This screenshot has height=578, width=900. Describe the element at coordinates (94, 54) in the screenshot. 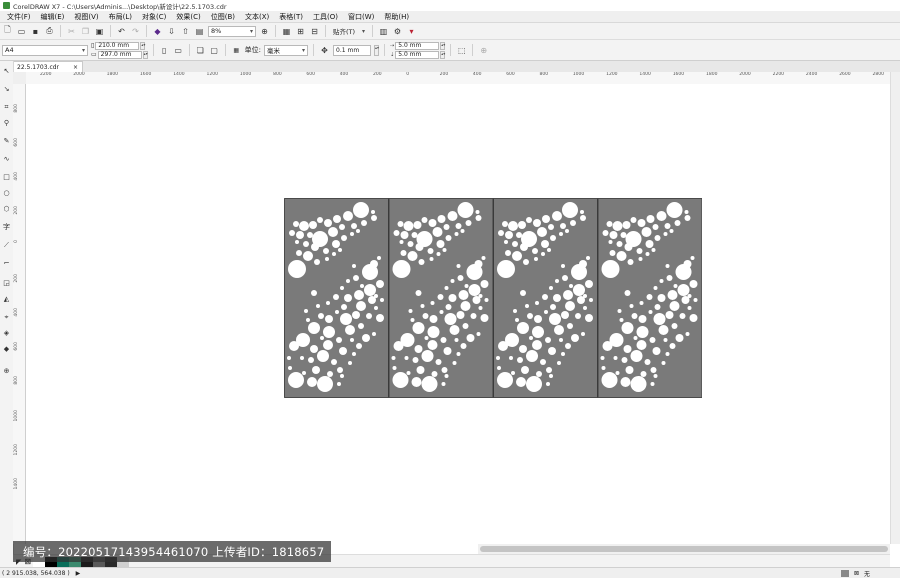

I see `height-icon: ▭` at that location.